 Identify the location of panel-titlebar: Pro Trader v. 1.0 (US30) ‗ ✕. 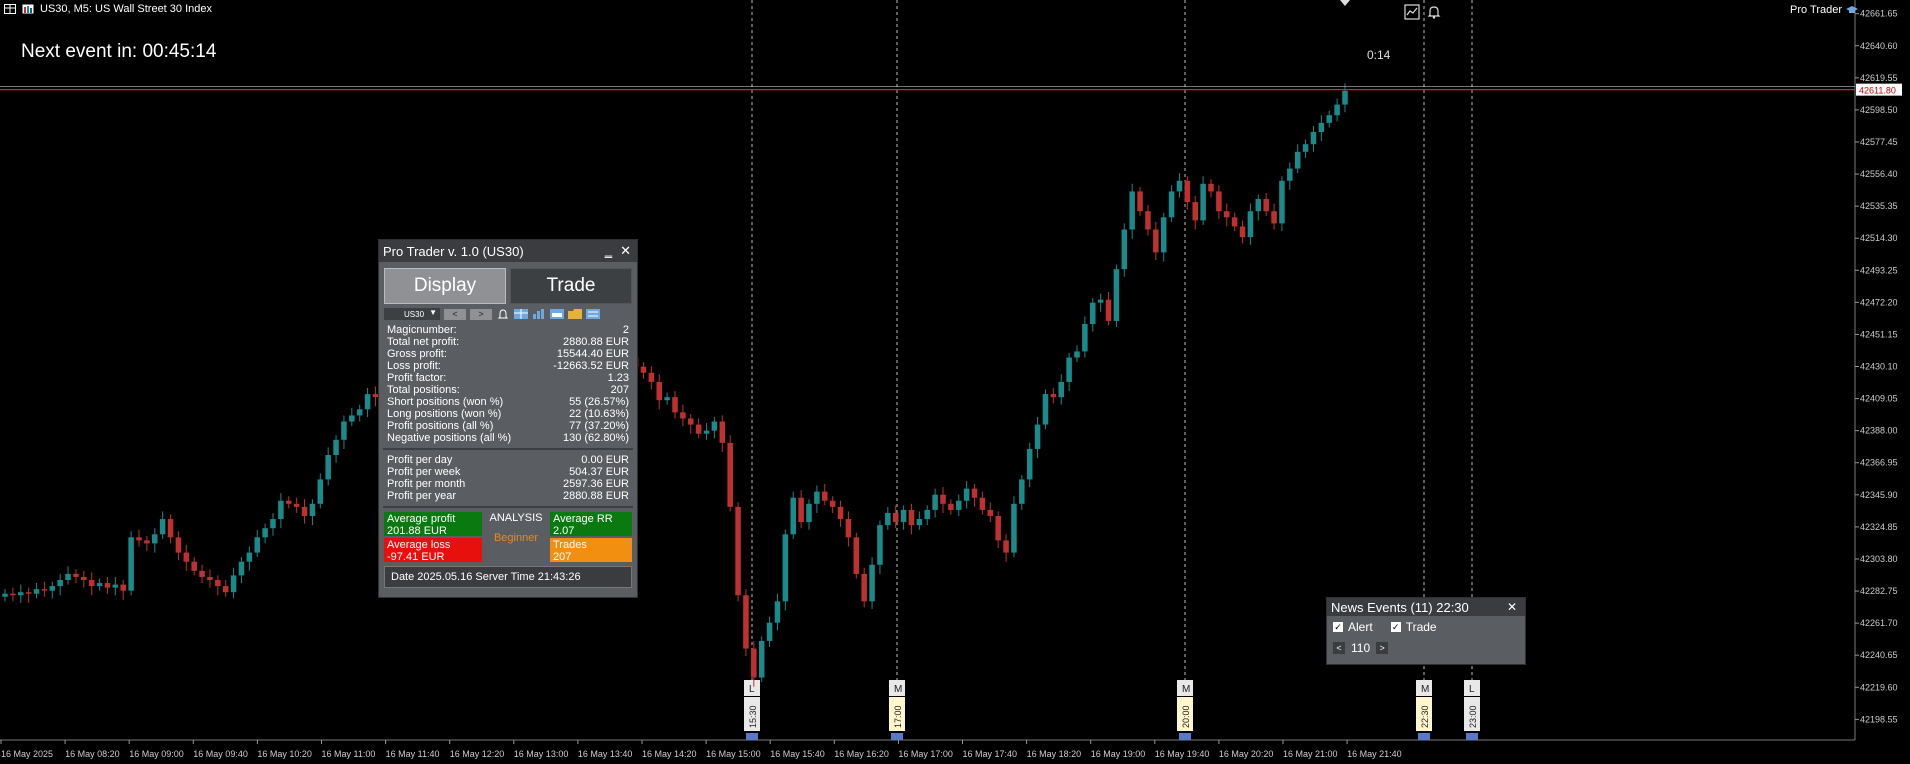
(508, 251).